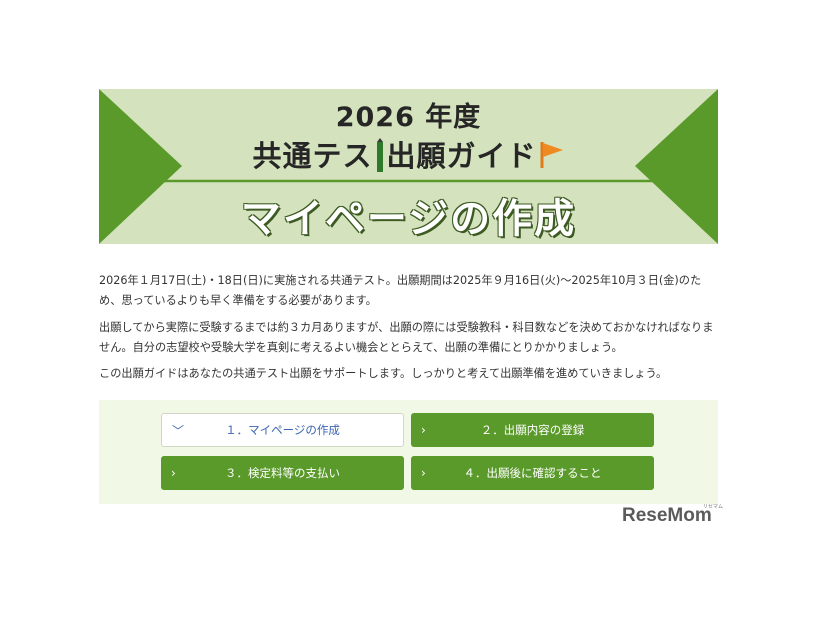 Image resolution: width=826 pixels, height=620 pixels. I want to click on menu-item-label: ２．出願内容の登録, so click(532, 430).